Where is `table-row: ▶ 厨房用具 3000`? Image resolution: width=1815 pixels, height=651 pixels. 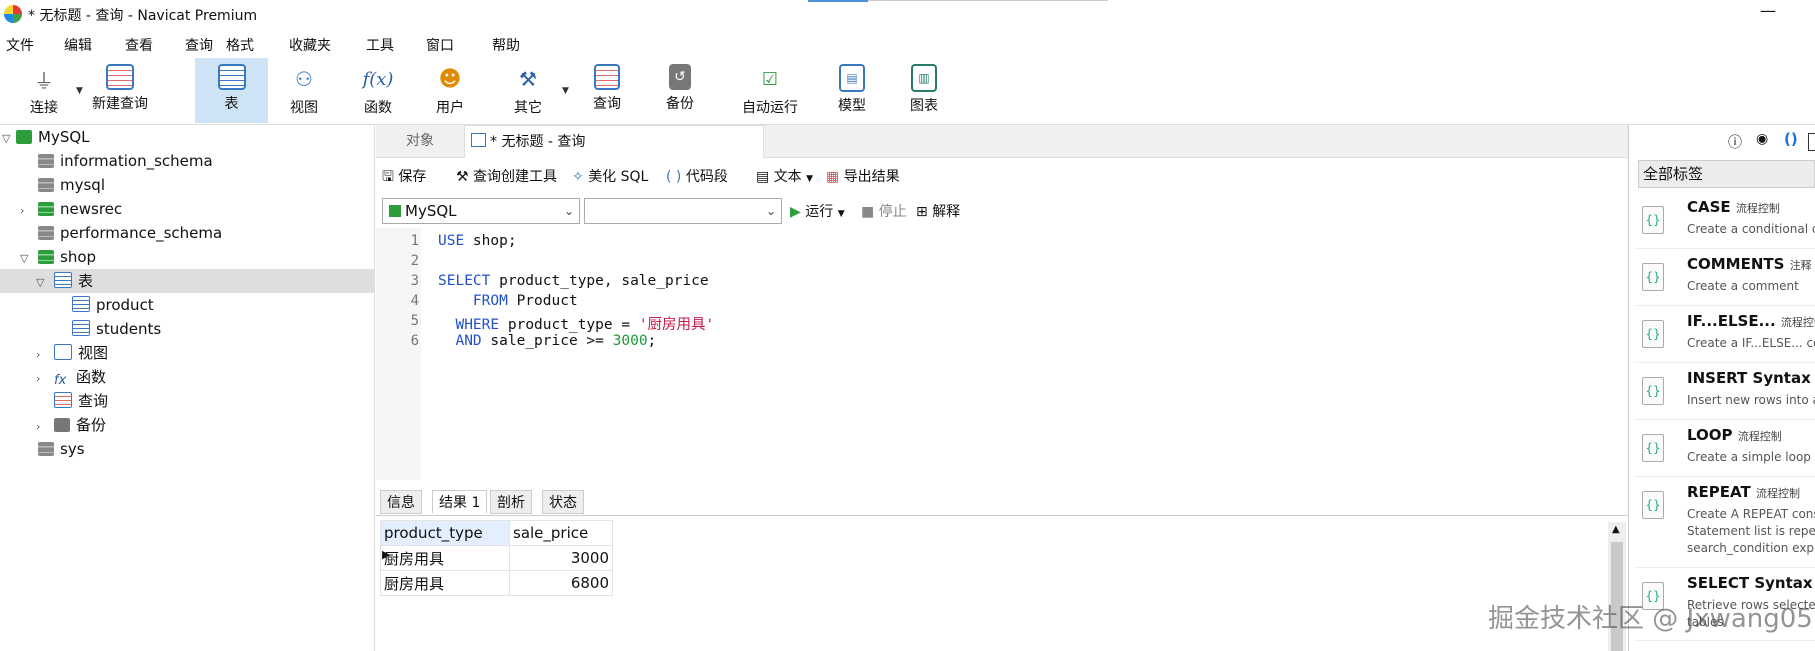 table-row: ▶ 厨房用具 3000 is located at coordinates (496, 558).